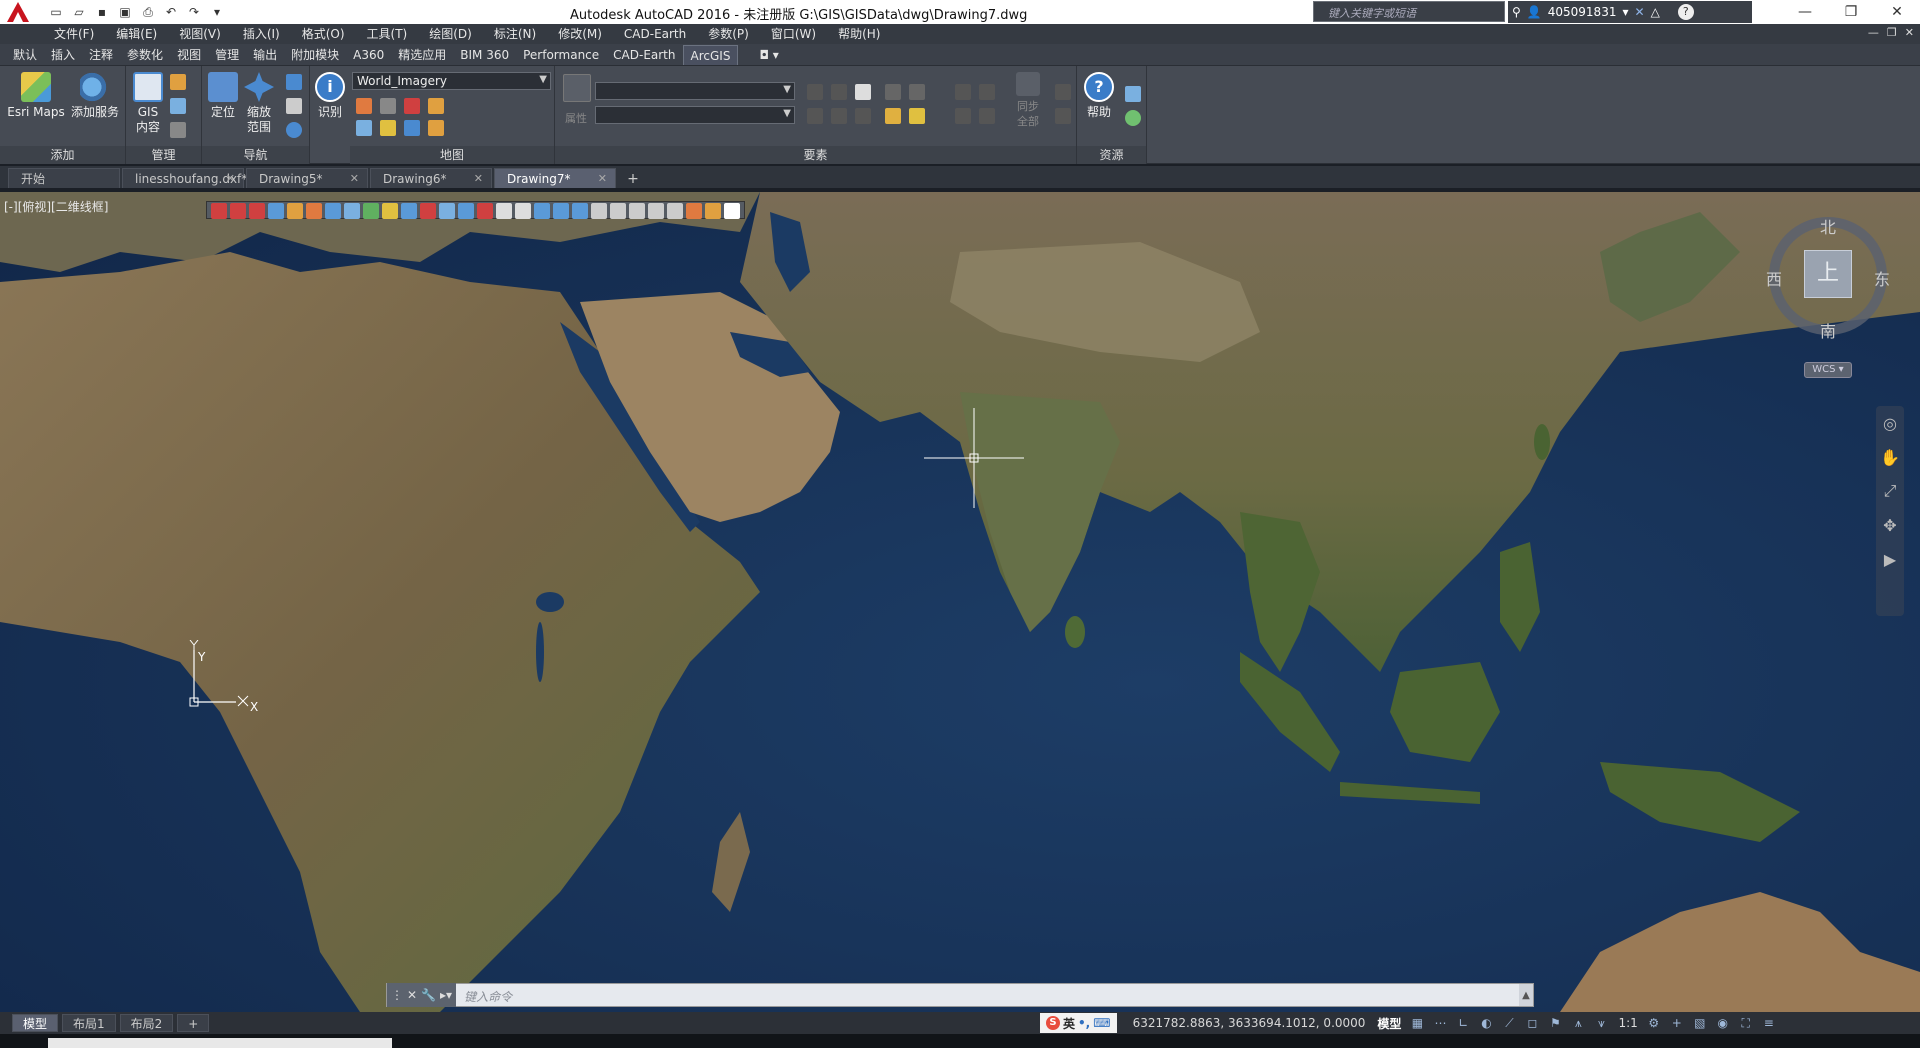 Image resolution: width=1920 pixels, height=1048 pixels. What do you see at coordinates (728, 34) in the screenshot?
I see `menu-item-10: 参数(P)` at bounding box center [728, 34].